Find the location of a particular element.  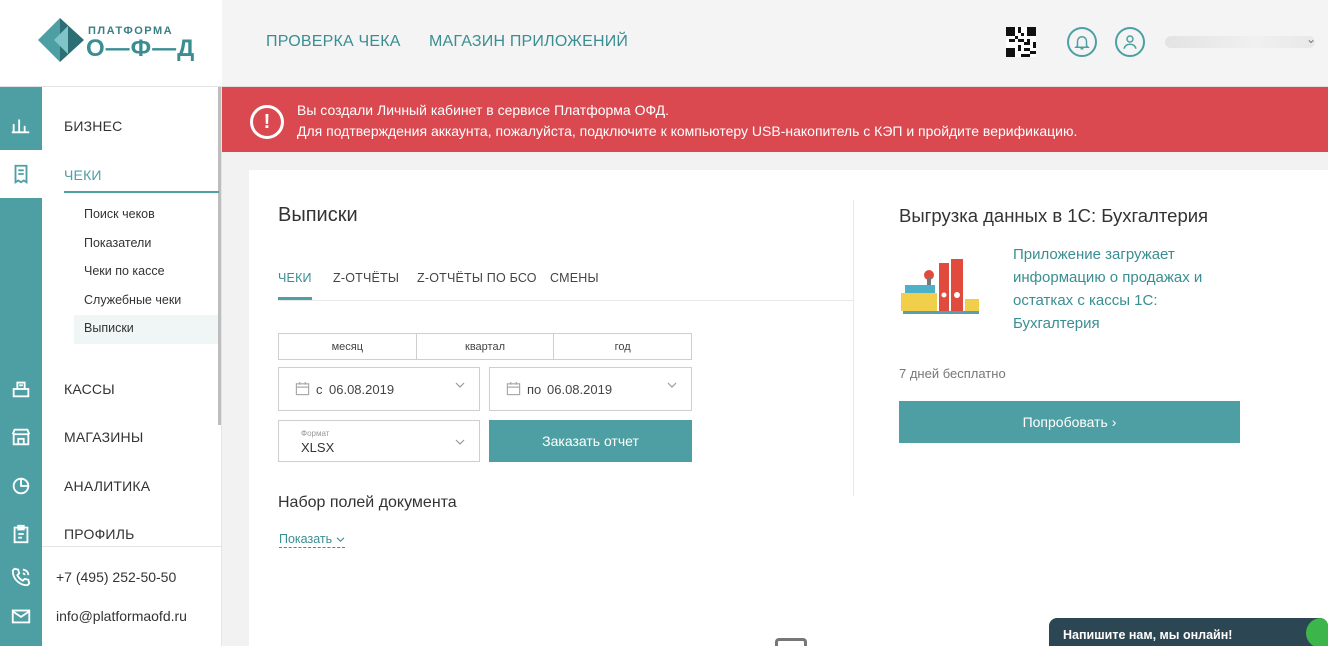

show-fields-link: Показать is located at coordinates (312, 540).